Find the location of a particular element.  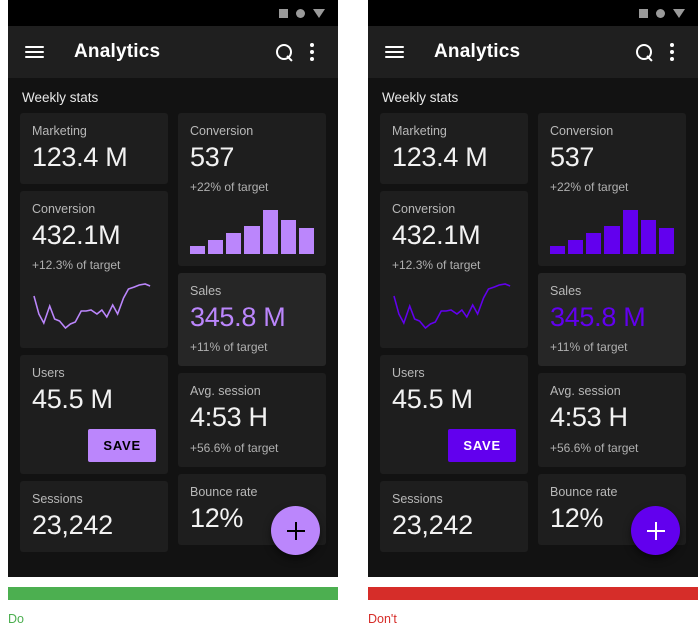

card-label: Avg. session is located at coordinates (225, 391).